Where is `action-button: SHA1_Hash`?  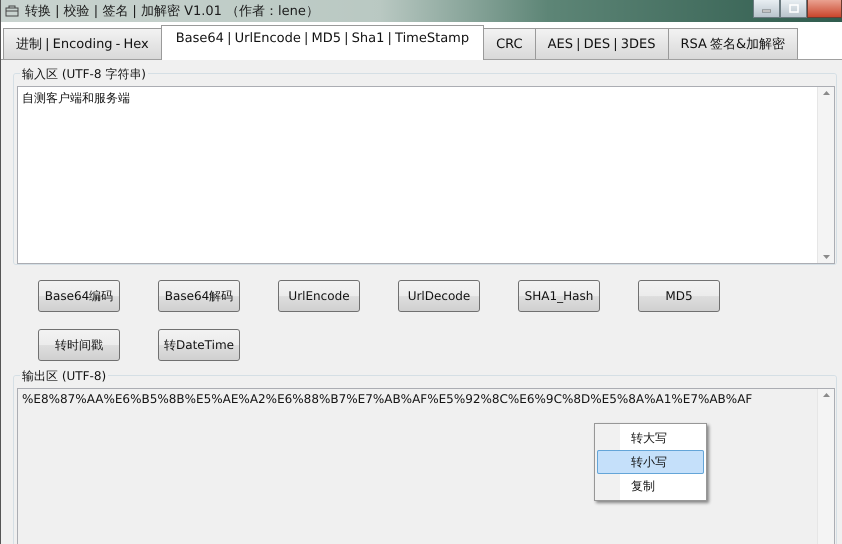
action-button: SHA1_Hash is located at coordinates (559, 296).